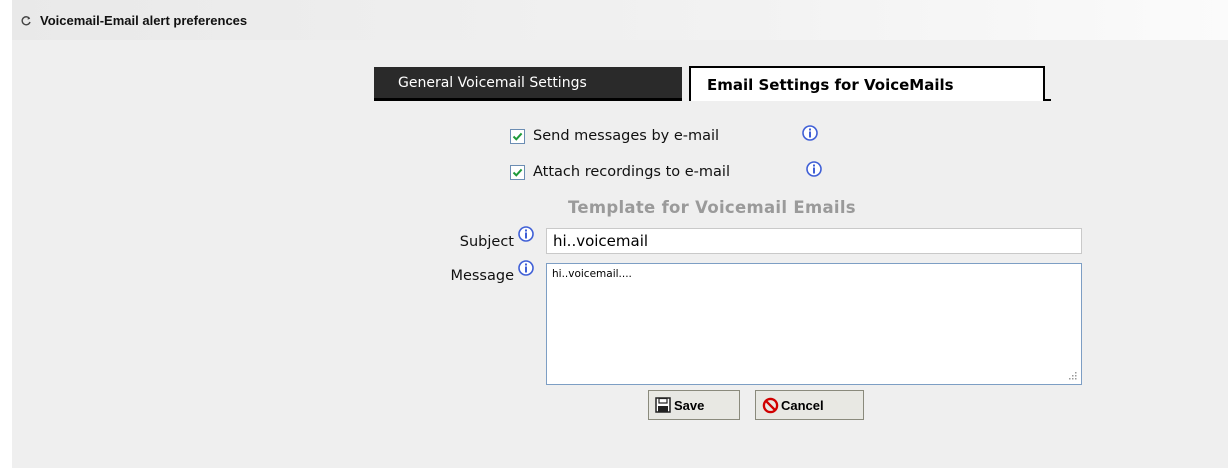 This screenshot has width=1228, height=468. I want to click on attach-recordings-checkbox, so click(517, 172).